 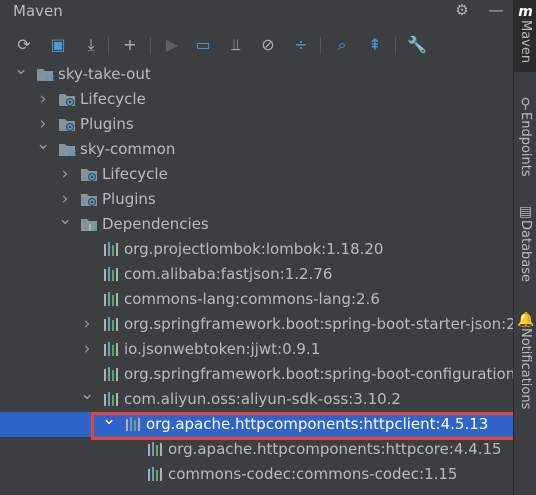 I want to click on tree-item-label: com.alibaba:fastjson:1.2.76, so click(x=228, y=274).